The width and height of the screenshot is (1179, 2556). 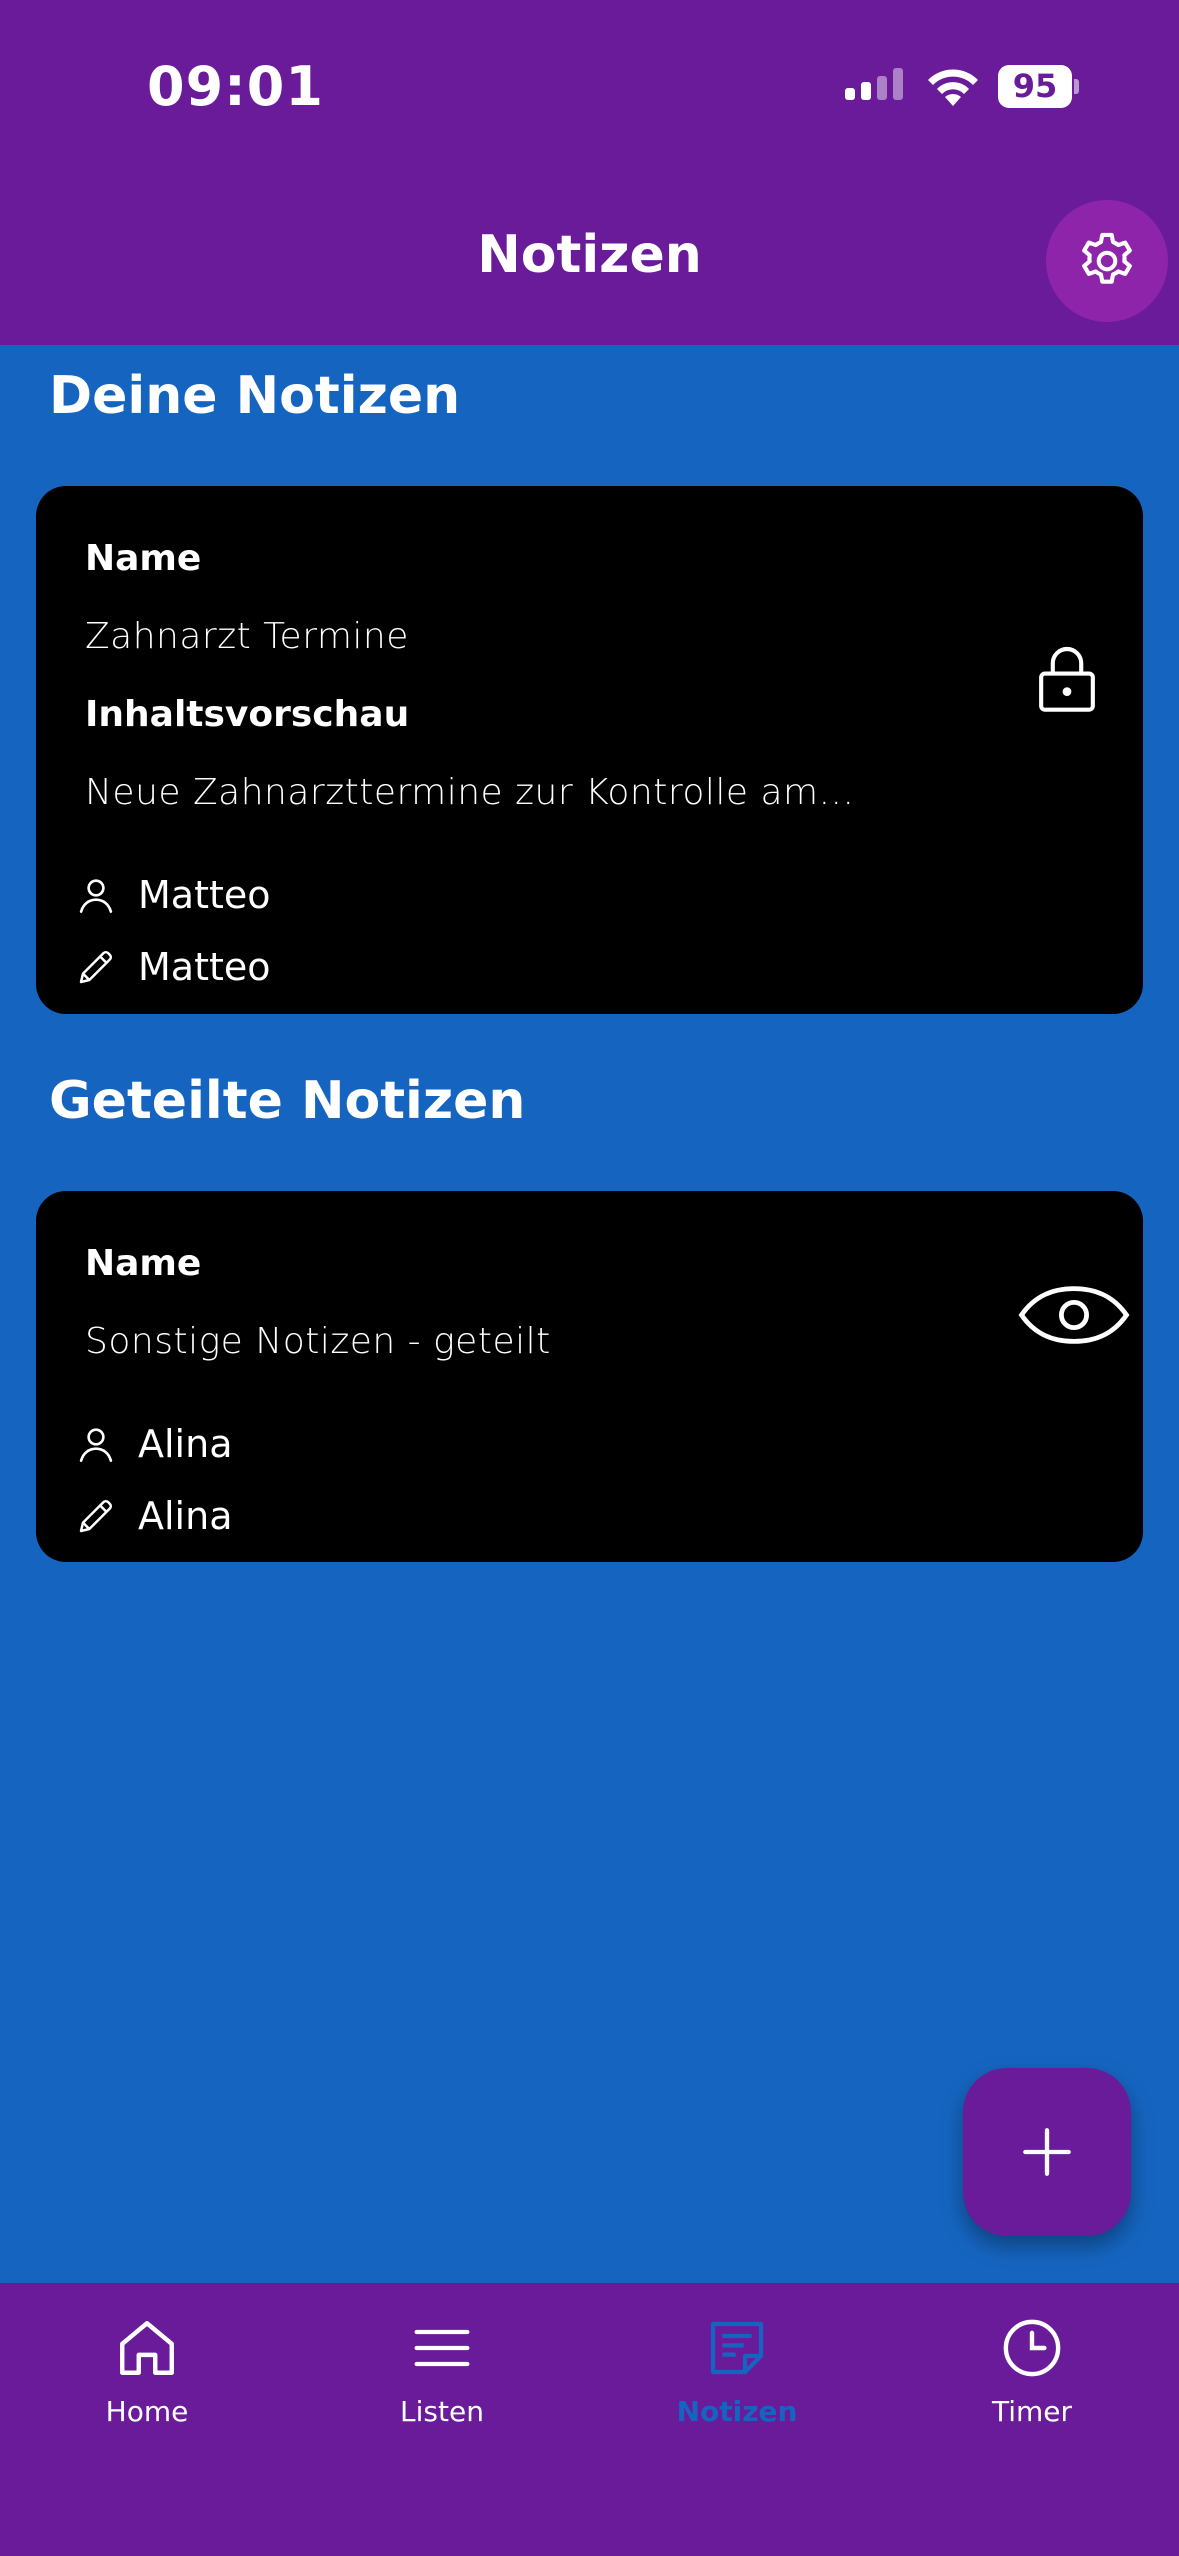 What do you see at coordinates (1107, 258) in the screenshot?
I see `gear-icon` at bounding box center [1107, 258].